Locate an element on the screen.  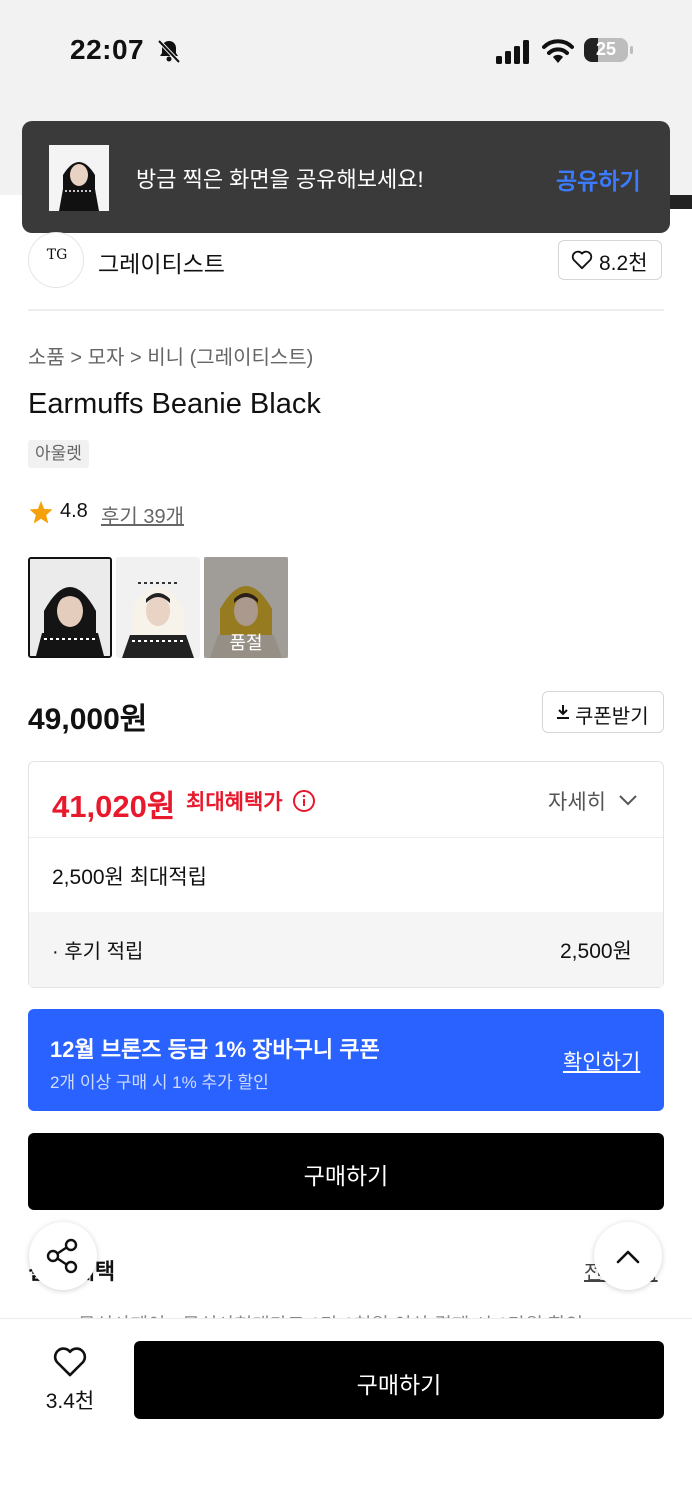
bottom-buy-button: 구매하기 is located at coordinates (399, 1380).